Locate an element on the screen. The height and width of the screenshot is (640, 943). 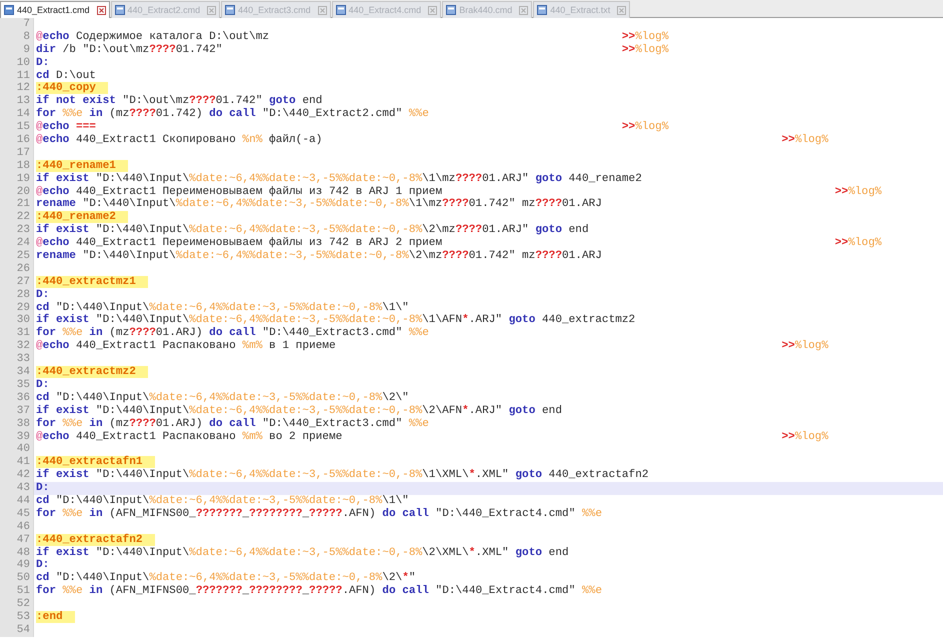
code-line: if exist "D:\440\Input\%date:~6,4%%date:~3,-5%%date:~0,-8%\2\AFN*.ARJ" goto end is located at coordinates (298, 411).